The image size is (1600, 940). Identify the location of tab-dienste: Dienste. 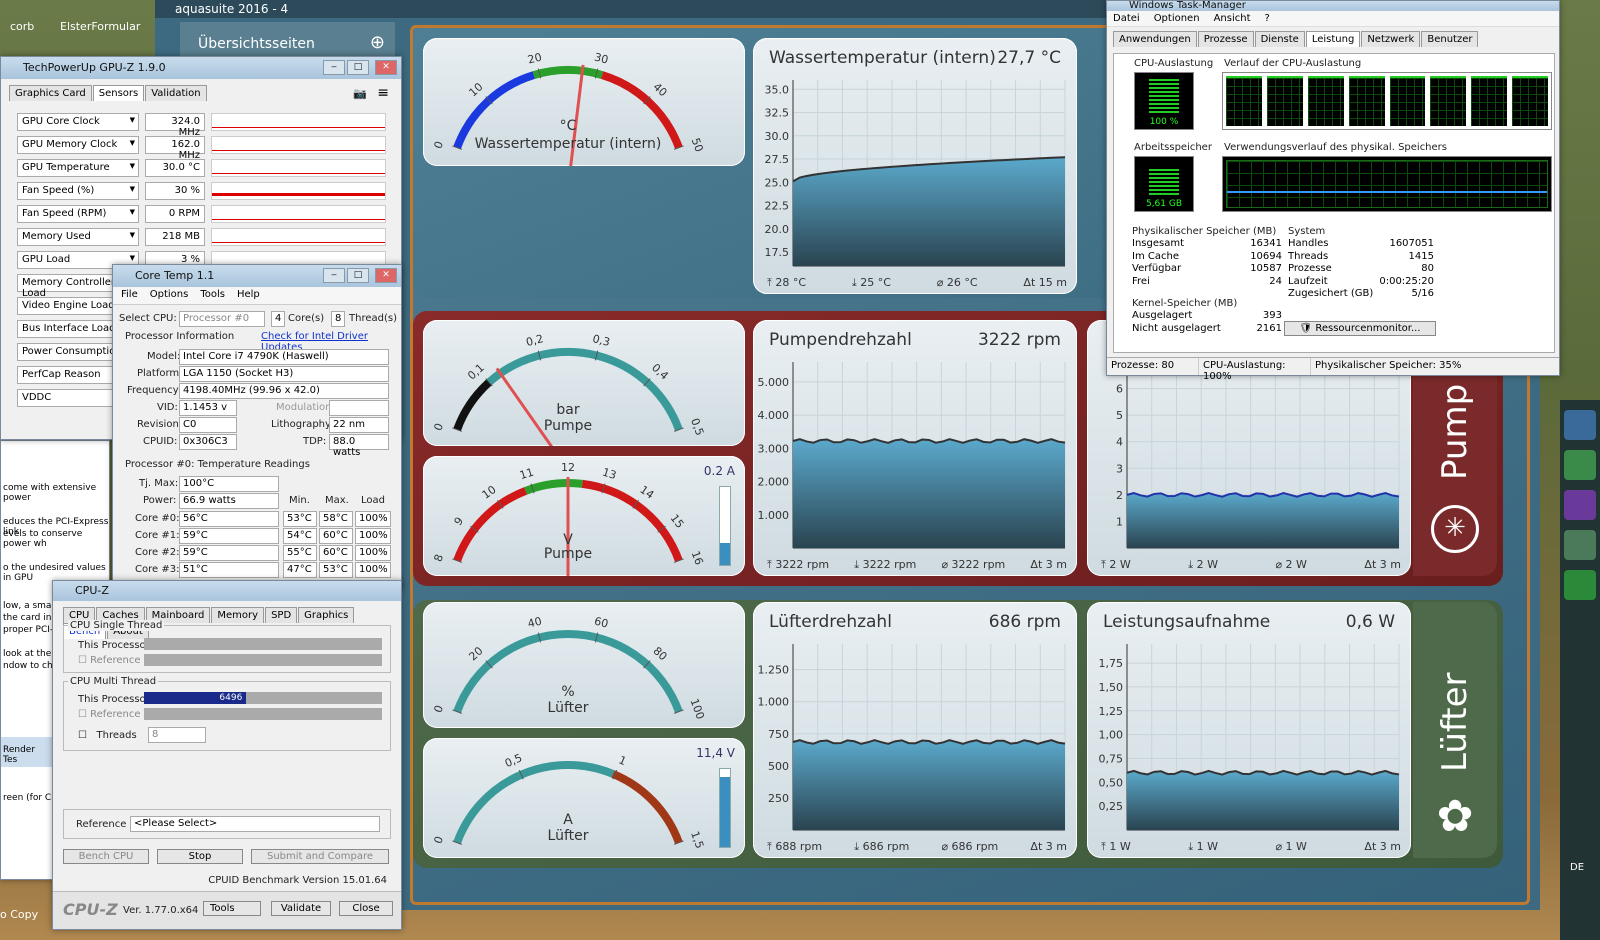
(1279, 39).